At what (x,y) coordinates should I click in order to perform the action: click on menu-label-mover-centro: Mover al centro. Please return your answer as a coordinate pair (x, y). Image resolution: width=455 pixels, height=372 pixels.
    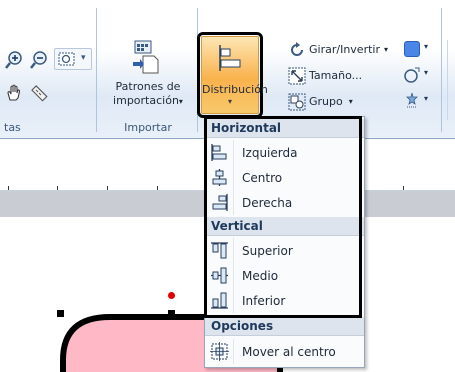
    Looking at the image, I should click on (289, 351).